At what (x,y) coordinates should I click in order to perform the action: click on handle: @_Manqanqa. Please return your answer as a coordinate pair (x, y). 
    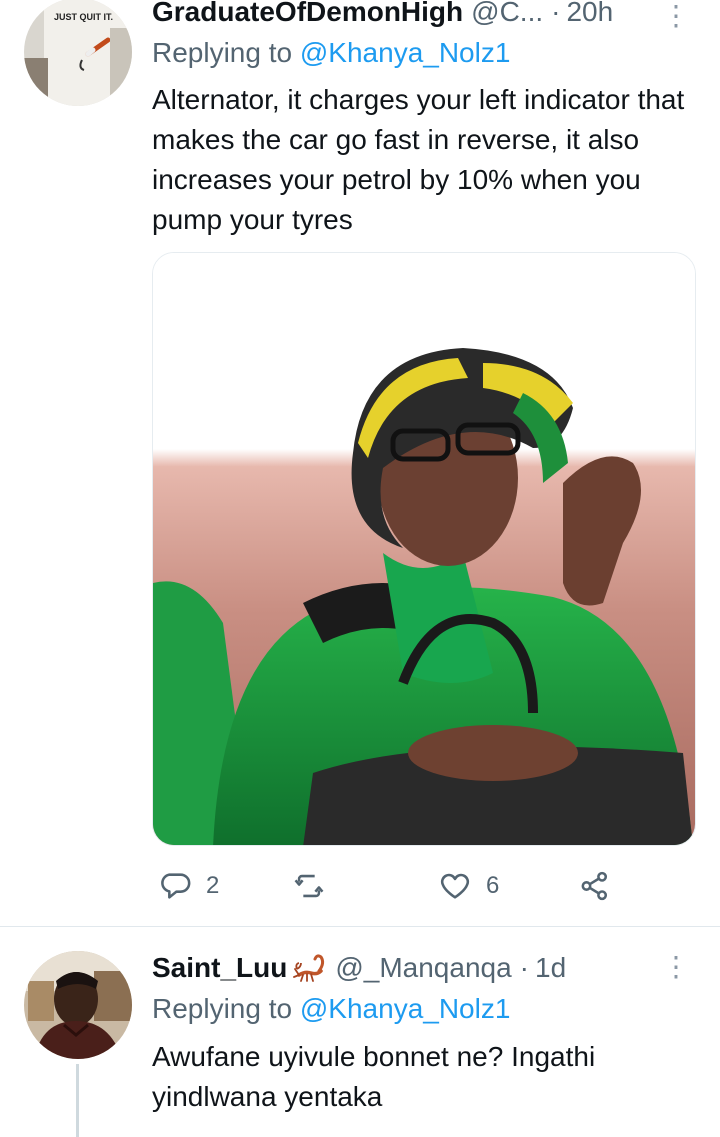
    Looking at the image, I should click on (423, 968).